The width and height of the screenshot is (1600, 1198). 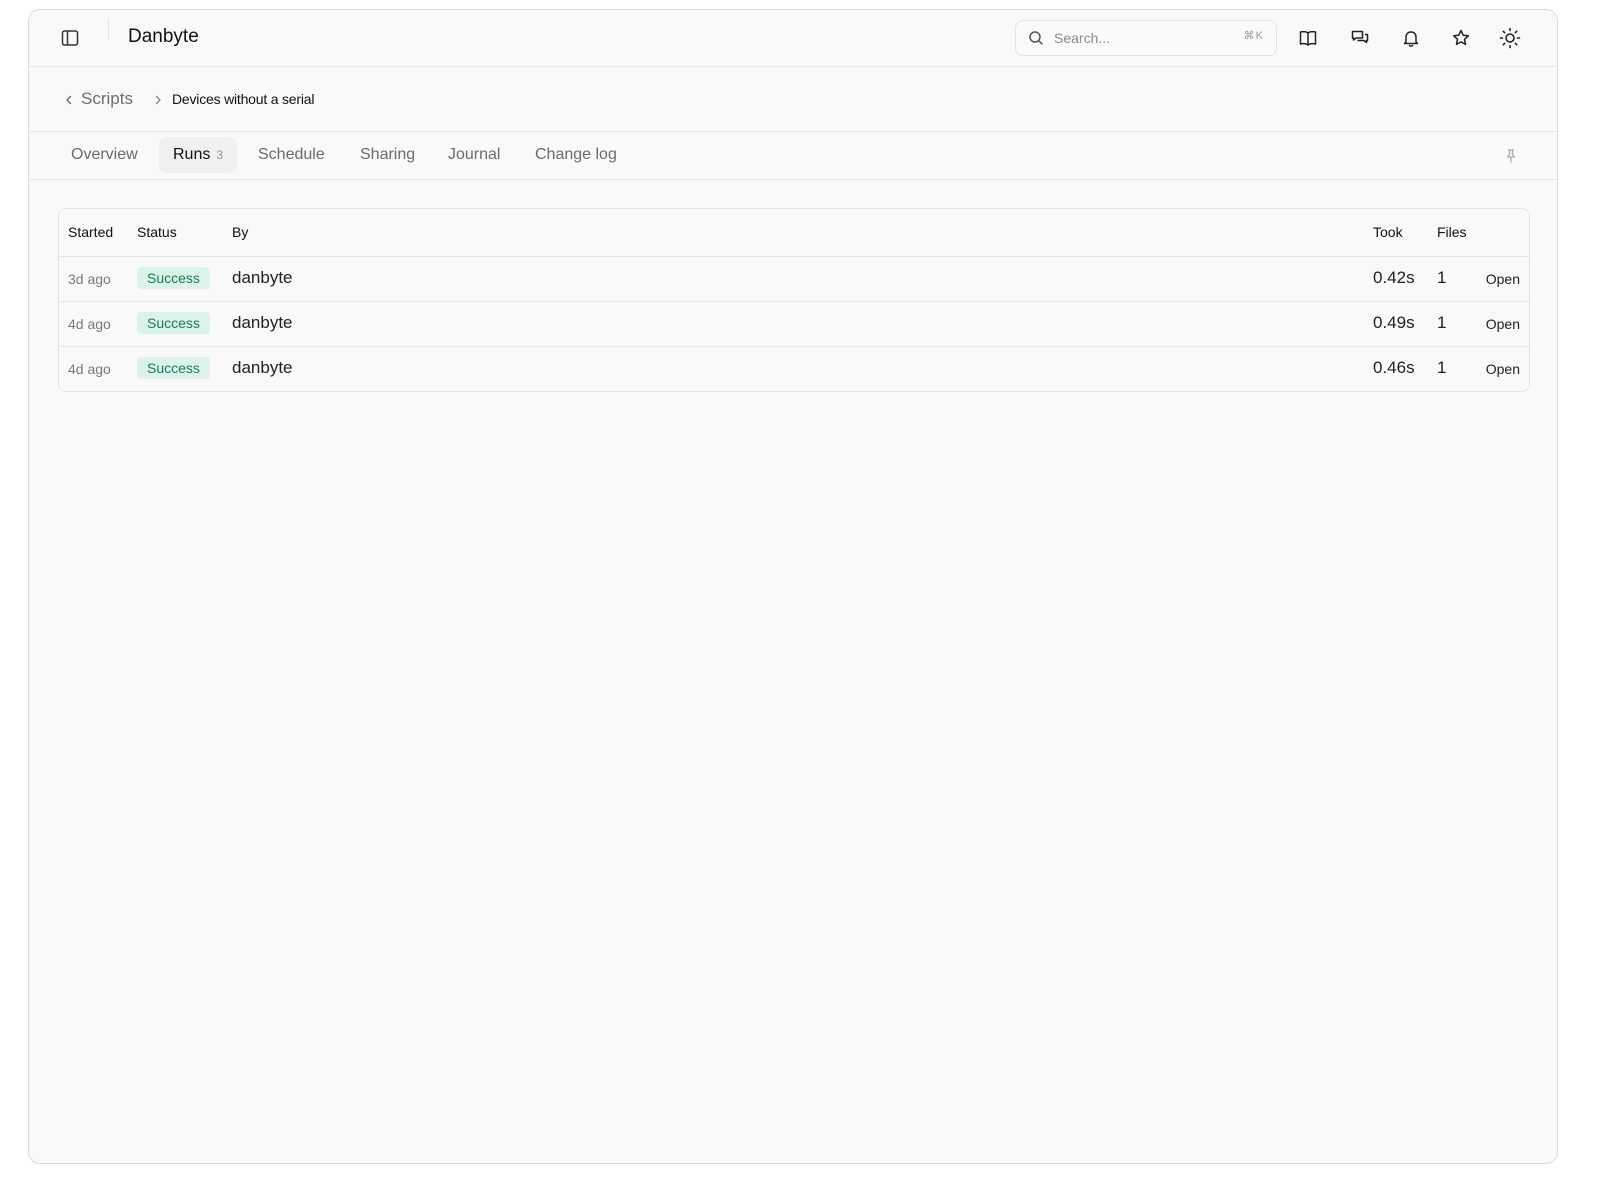 I want to click on tab-overview: Overview, so click(x=104, y=155).